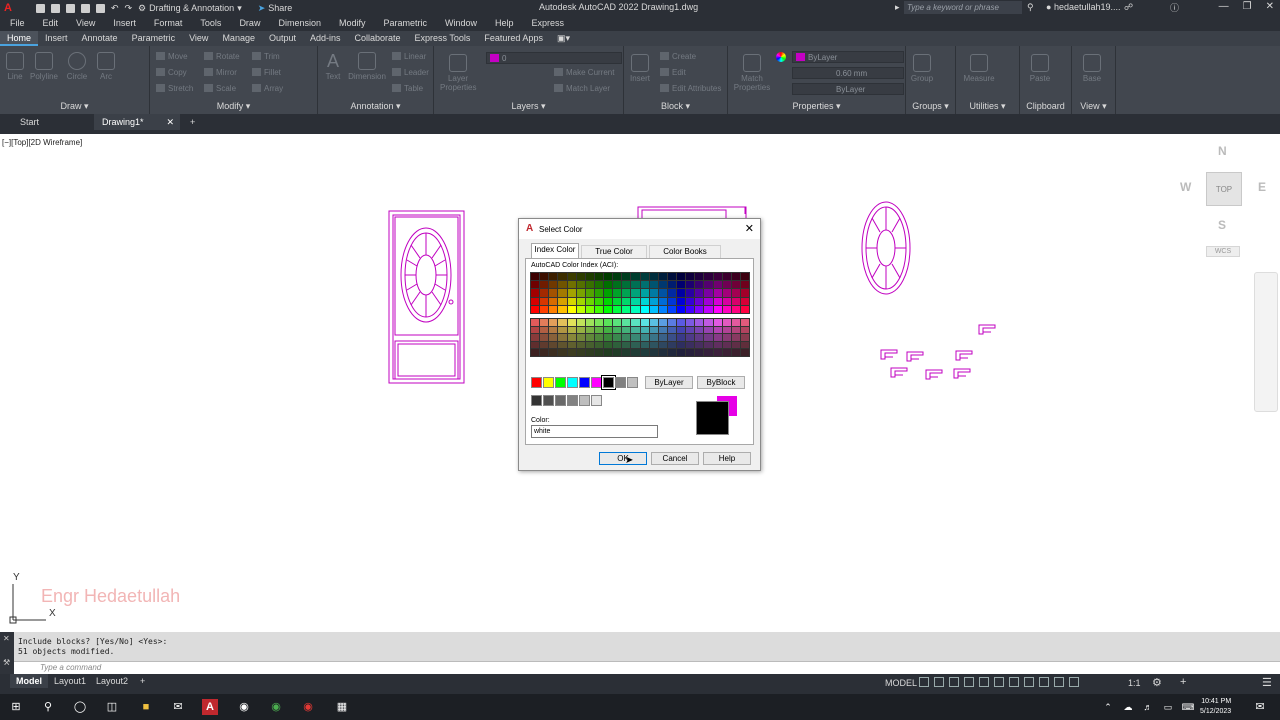  I want to click on base-view-button: Base, so click(1092, 68).